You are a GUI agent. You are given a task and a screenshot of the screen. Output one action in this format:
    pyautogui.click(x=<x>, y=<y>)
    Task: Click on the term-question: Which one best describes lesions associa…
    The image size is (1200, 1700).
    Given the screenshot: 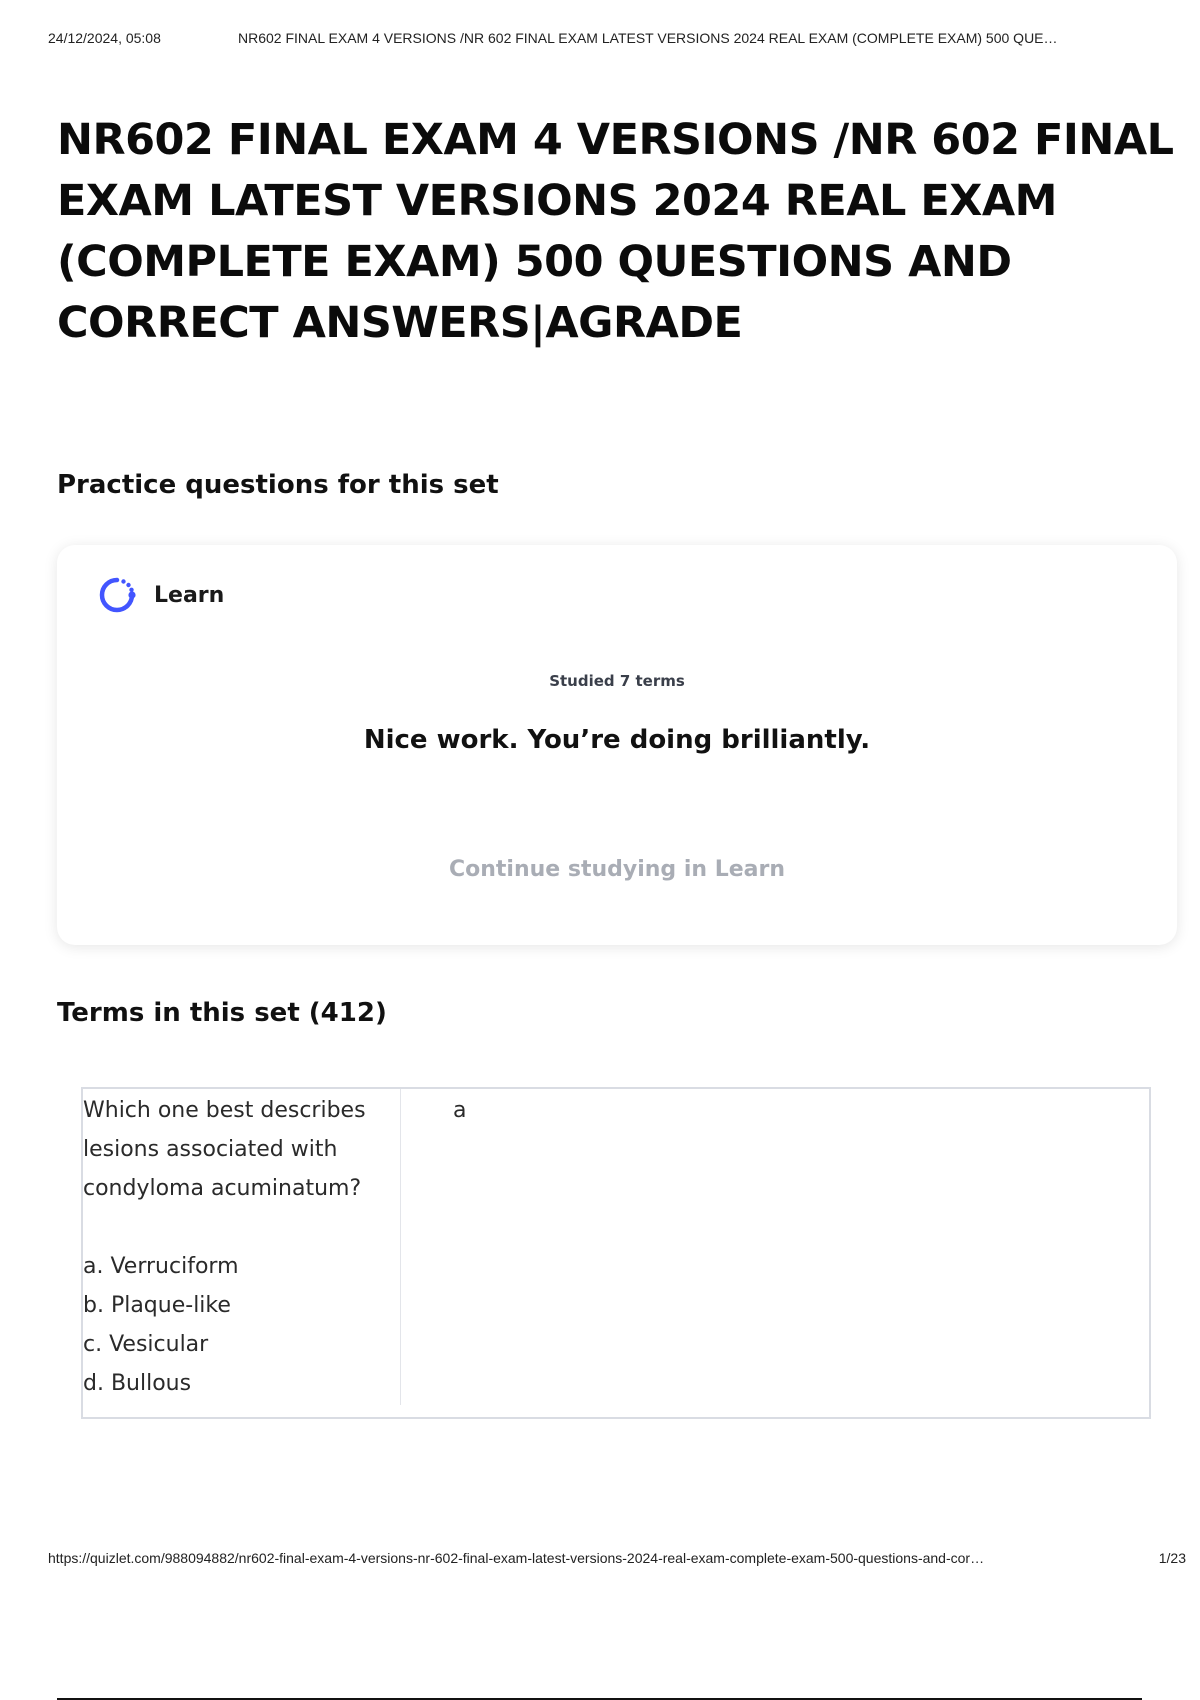 What is the action you would take?
    pyautogui.click(x=242, y=1247)
    